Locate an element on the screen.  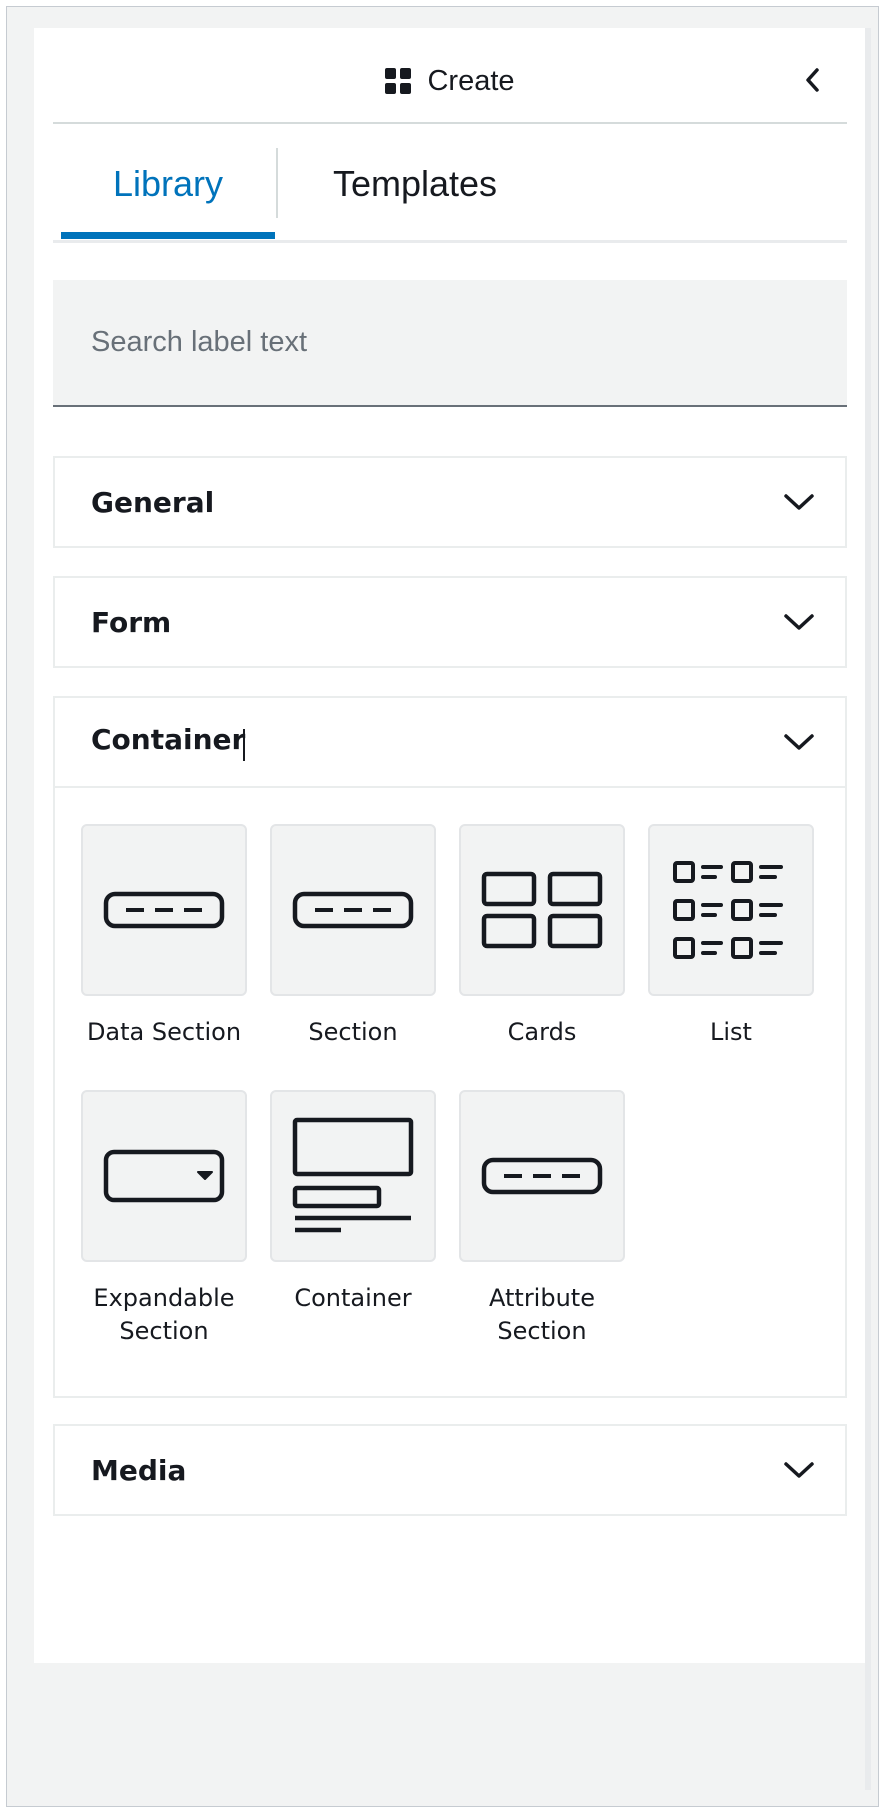
component-label: Attribute Section is located at coordinates (542, 1314).